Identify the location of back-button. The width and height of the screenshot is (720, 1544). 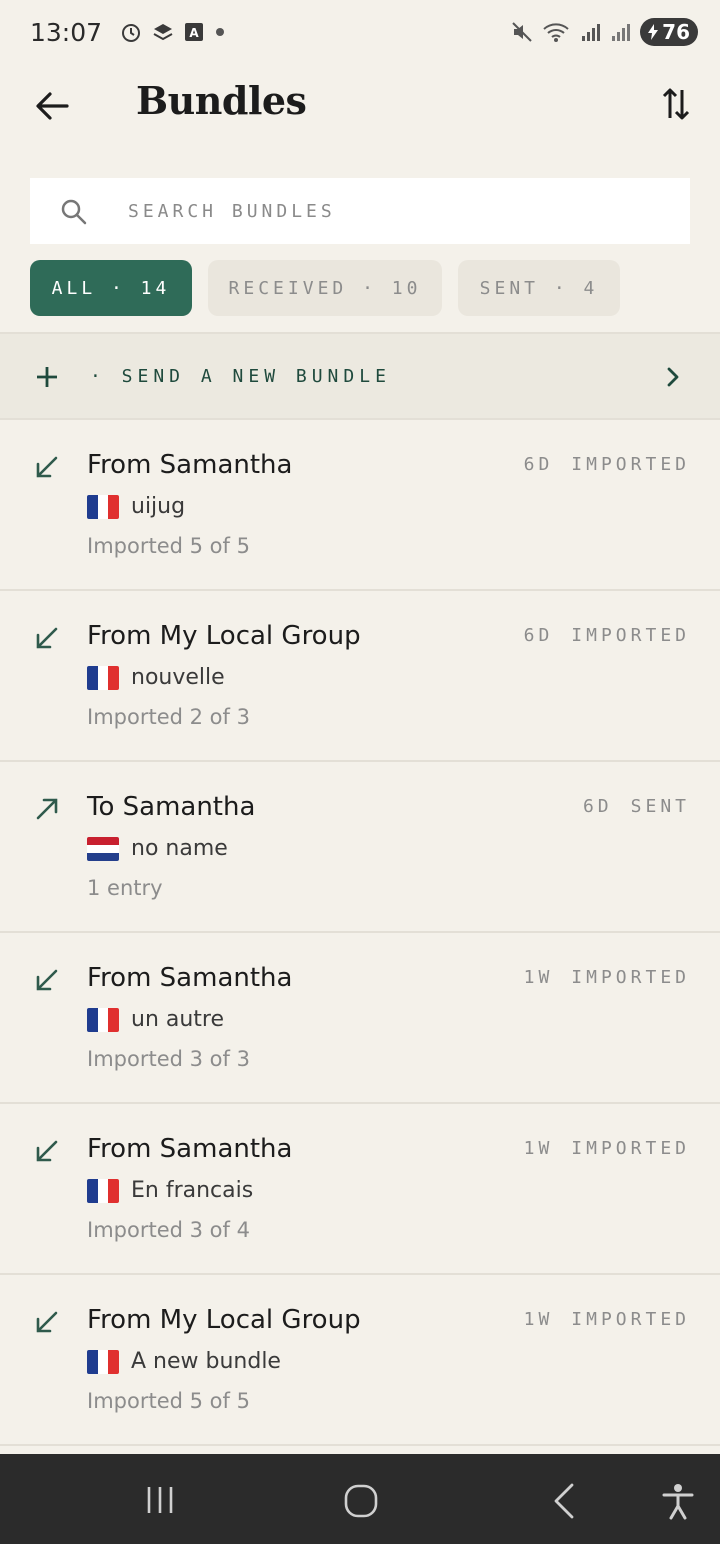
(52, 106).